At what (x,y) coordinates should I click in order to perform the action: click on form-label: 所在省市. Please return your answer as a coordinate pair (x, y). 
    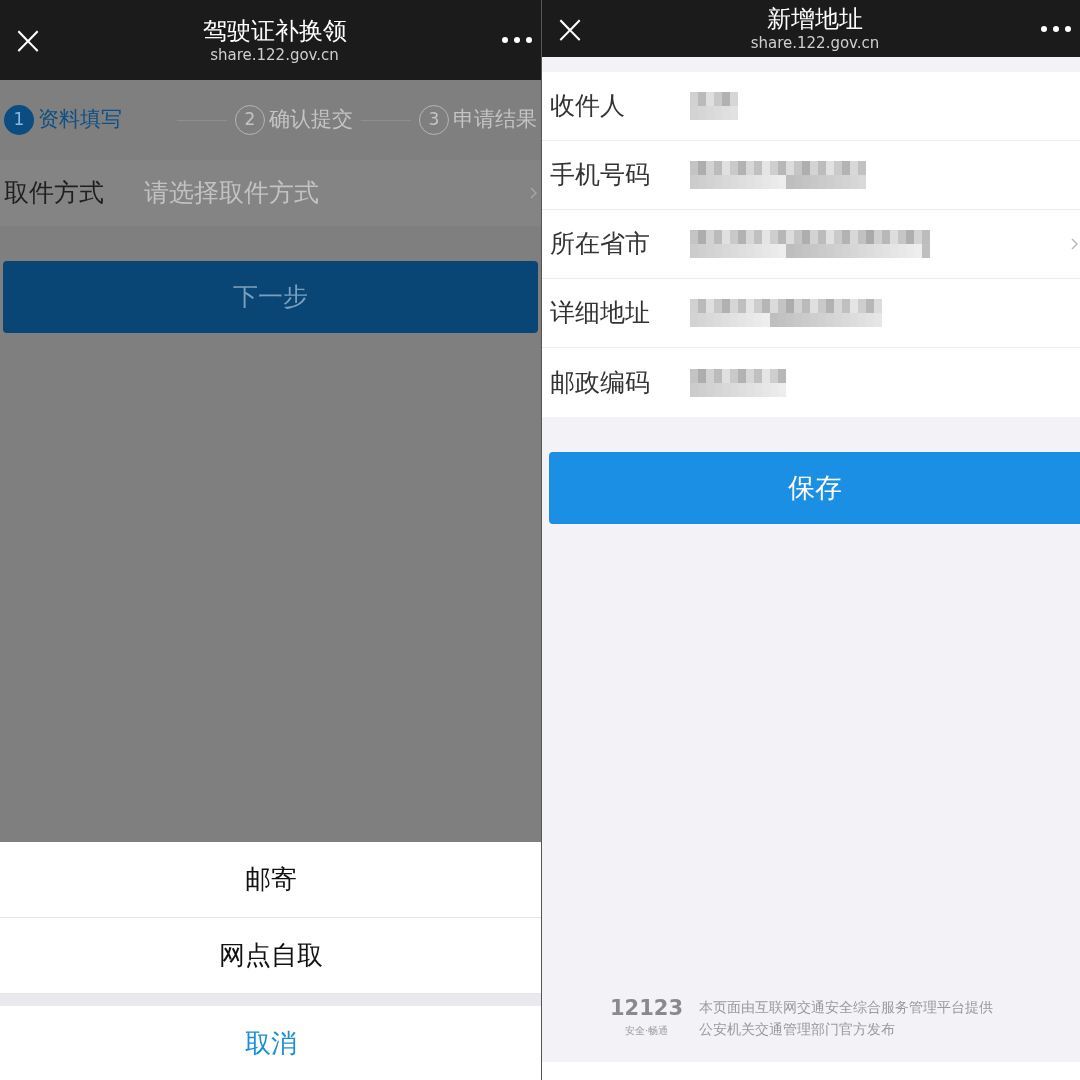
    Looking at the image, I should click on (600, 244).